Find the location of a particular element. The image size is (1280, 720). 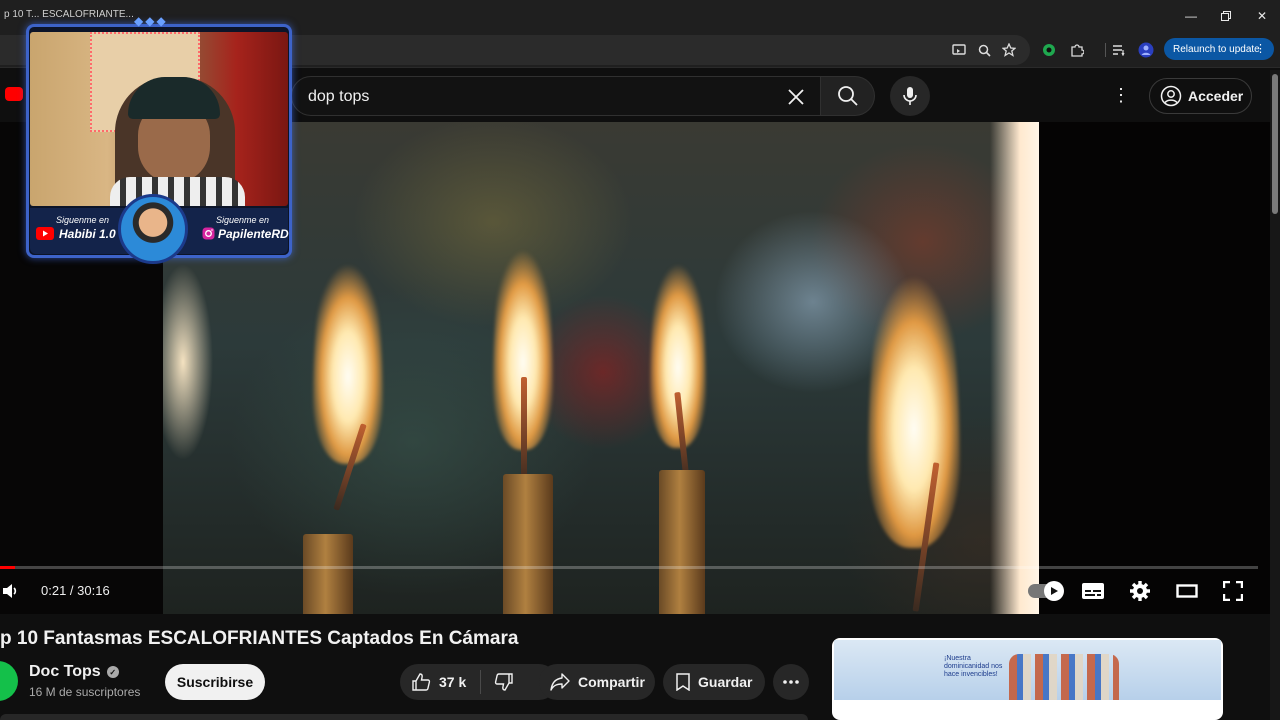

left-social-label: Siguenme en is located at coordinates (83, 220).